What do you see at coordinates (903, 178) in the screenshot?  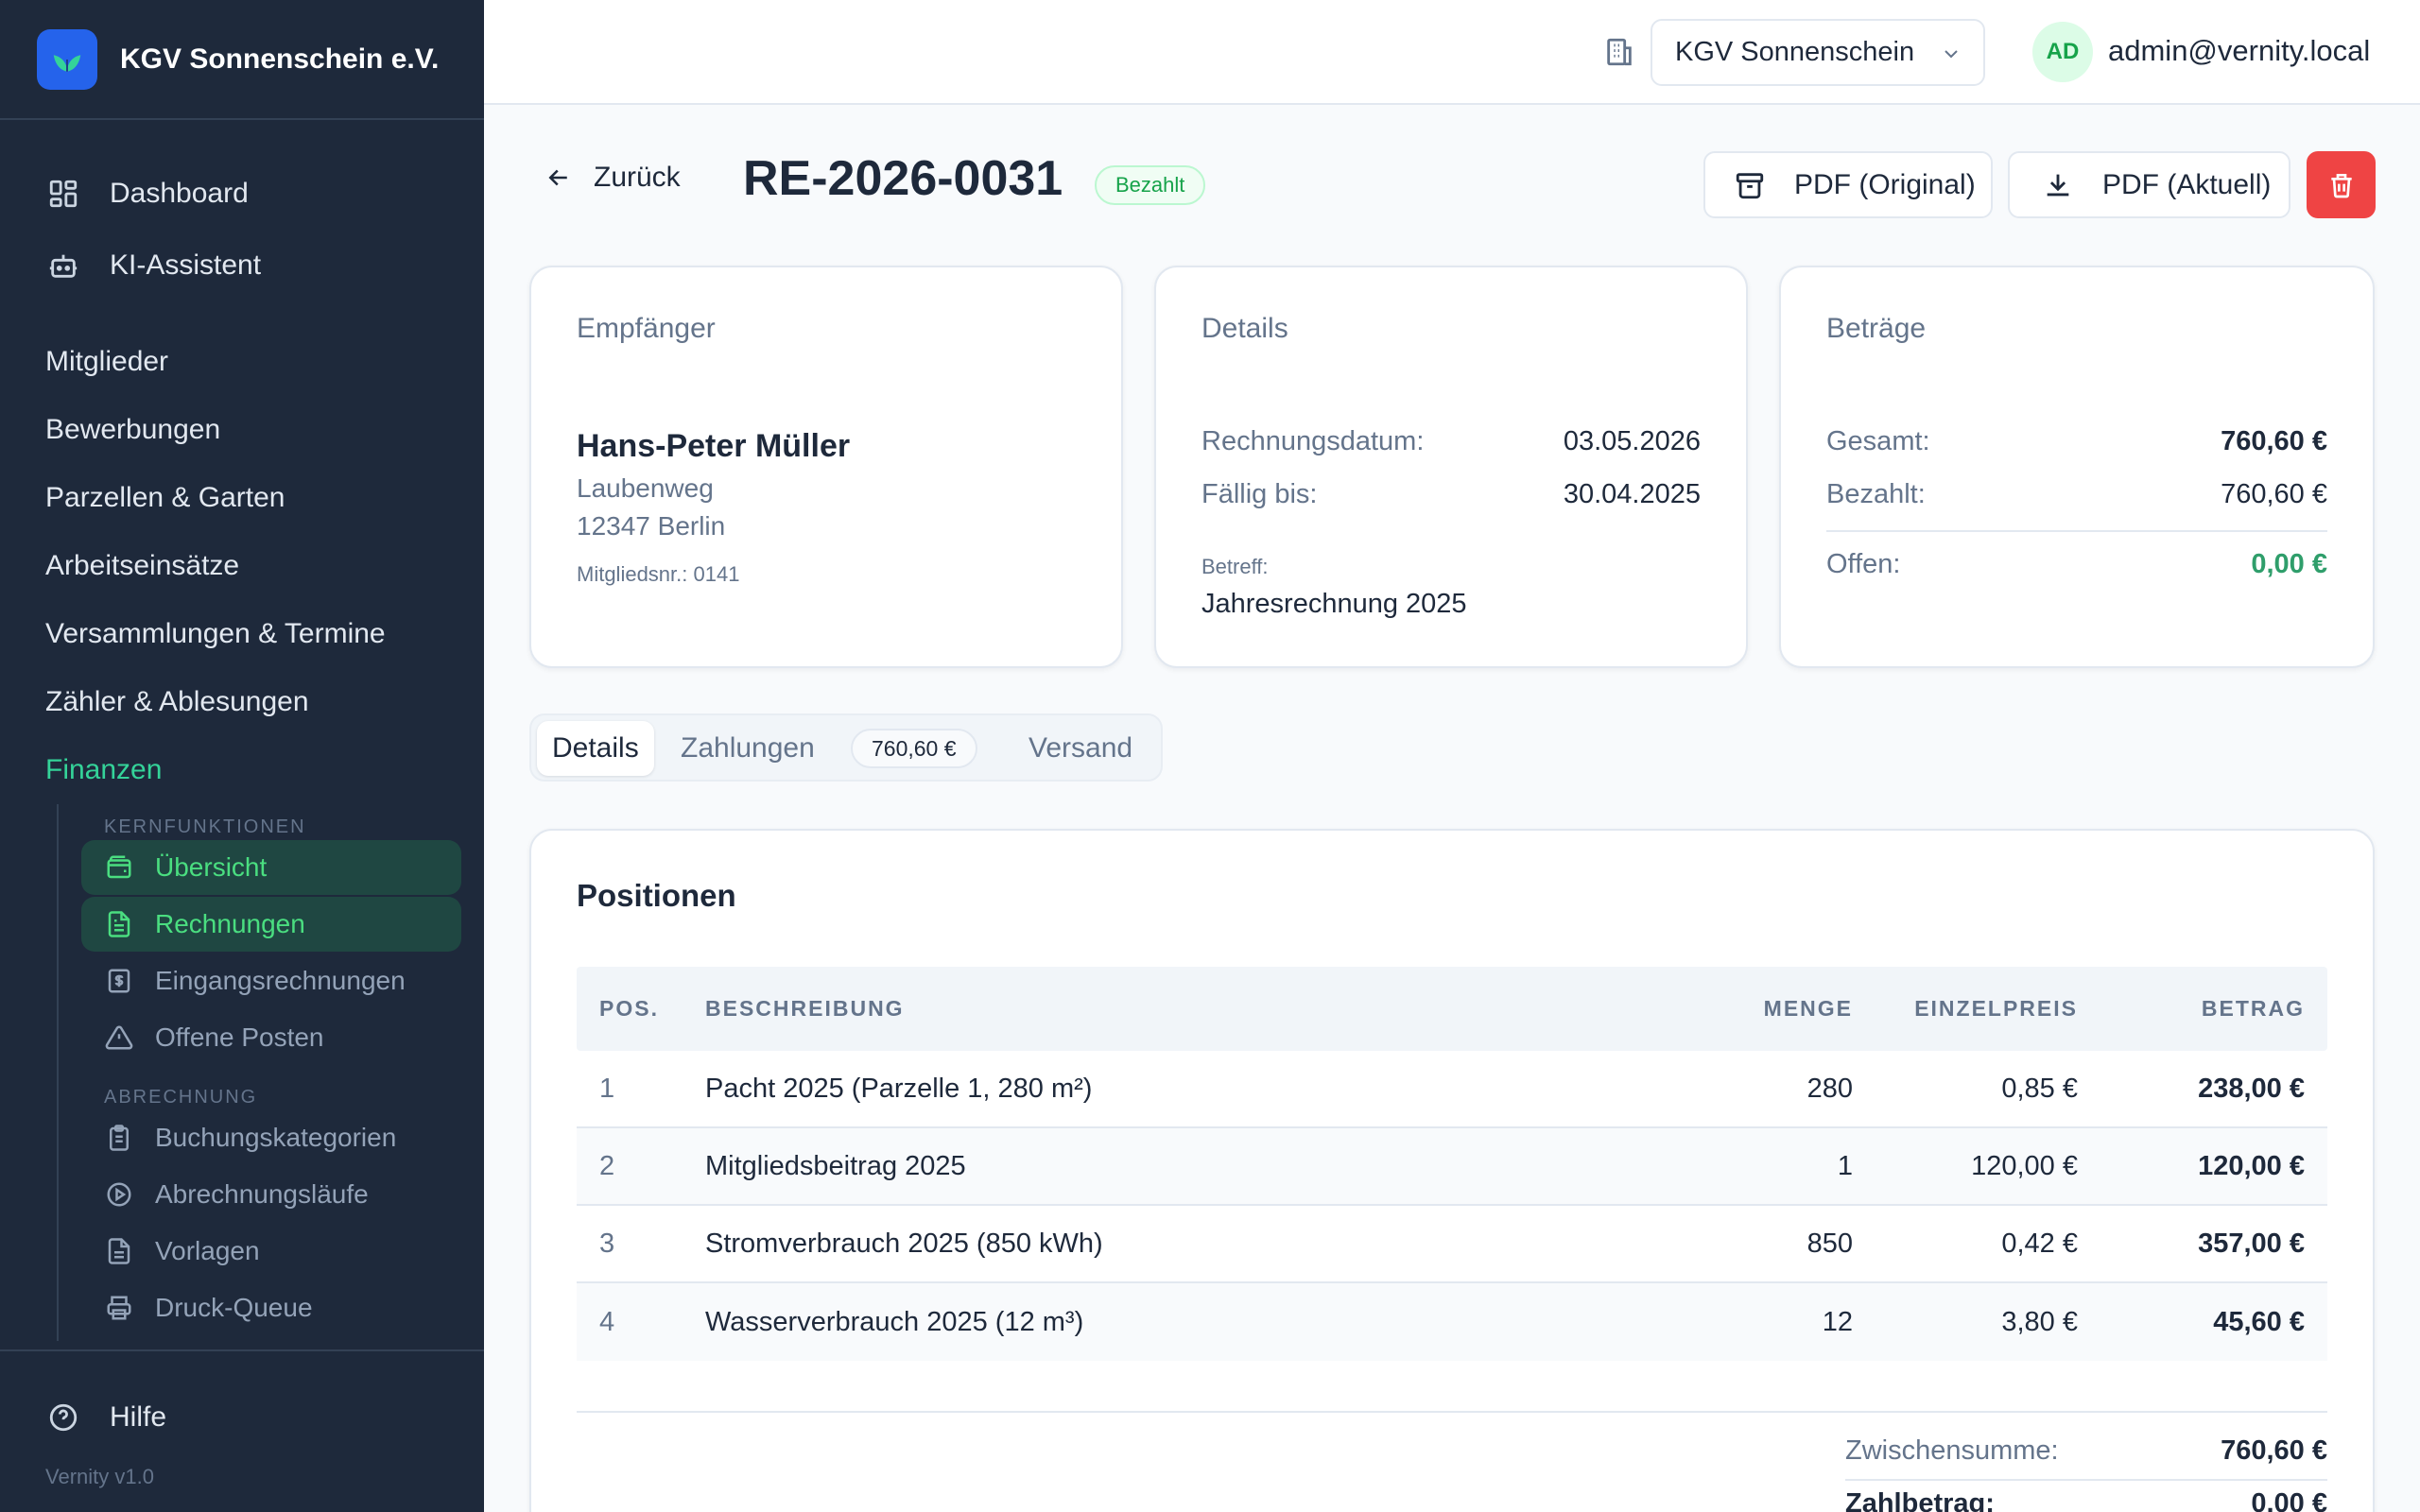 I see `page-title: RE-2026-0031` at bounding box center [903, 178].